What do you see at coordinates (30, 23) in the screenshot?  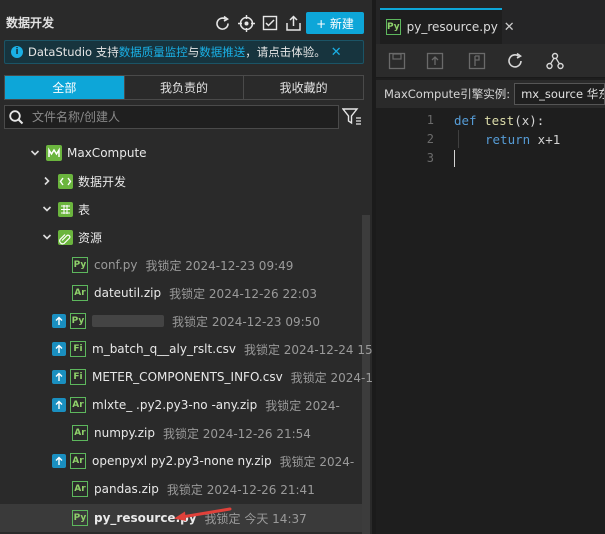 I see `panel-title: 数据开发` at bounding box center [30, 23].